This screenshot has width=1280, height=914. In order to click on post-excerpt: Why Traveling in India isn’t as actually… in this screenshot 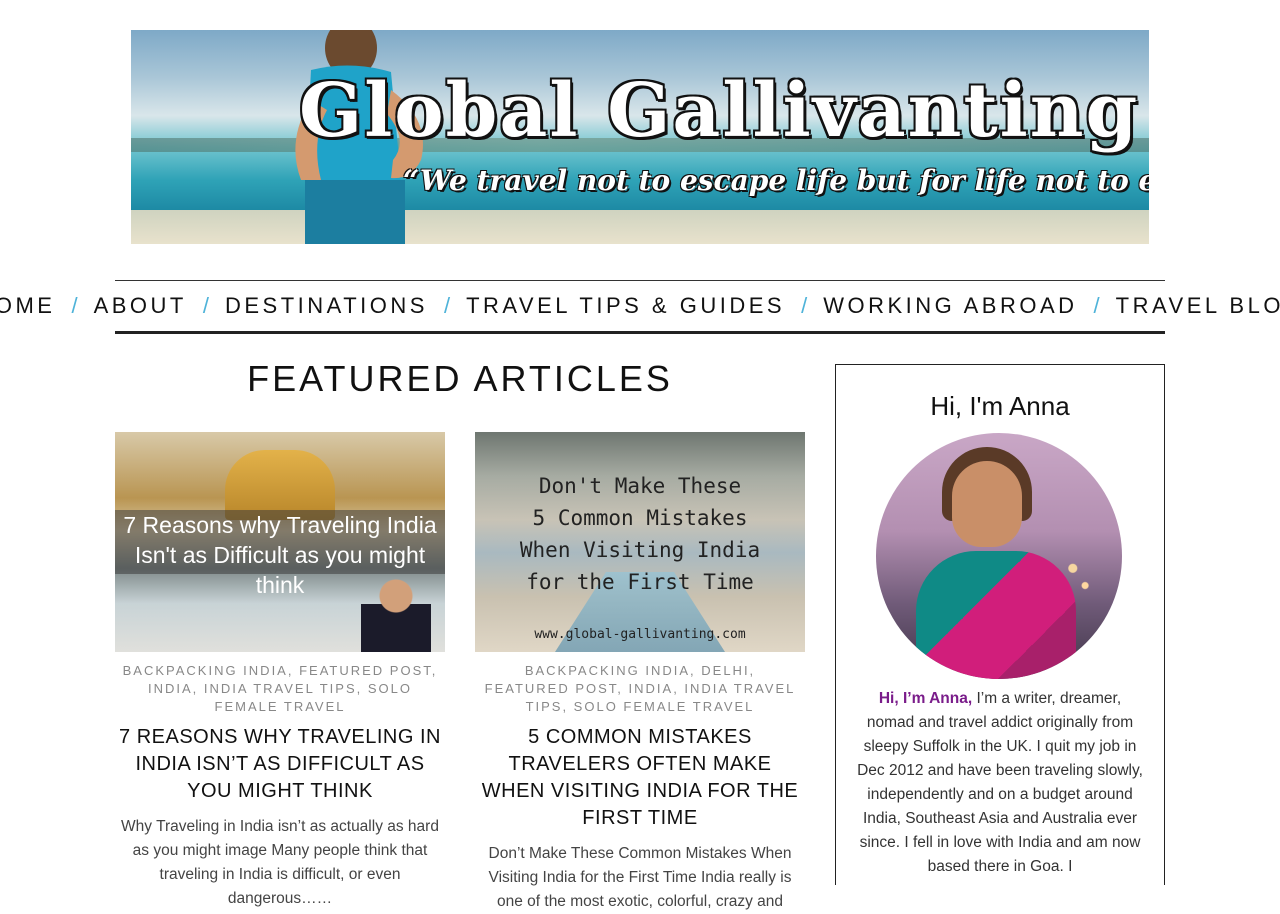, I will do `click(280, 862)`.